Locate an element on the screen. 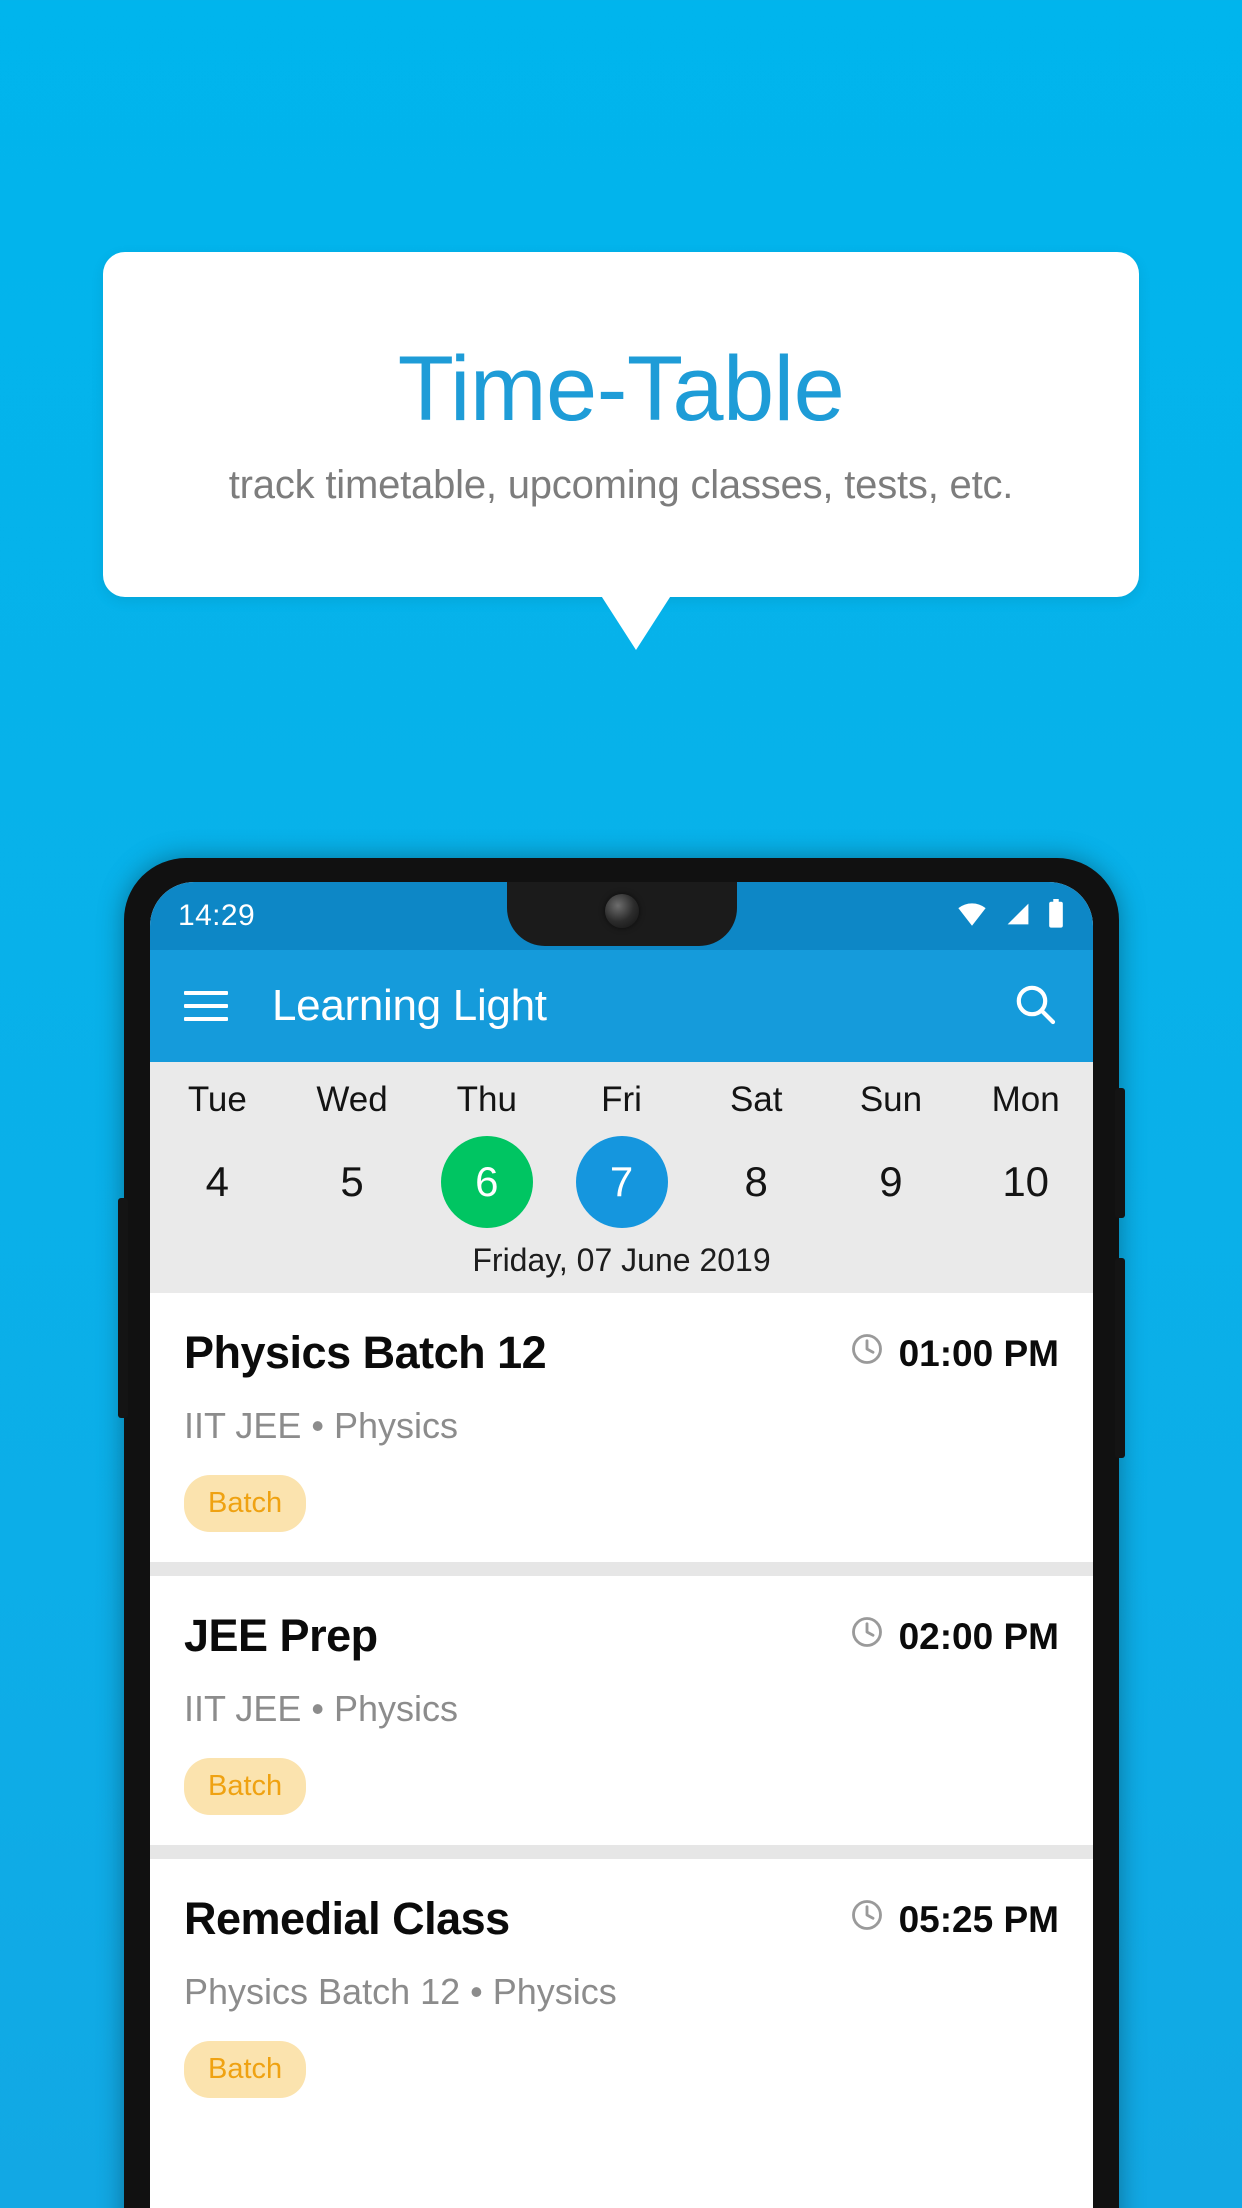 The height and width of the screenshot is (2208, 1242). day-name: Sat is located at coordinates (756, 1099).